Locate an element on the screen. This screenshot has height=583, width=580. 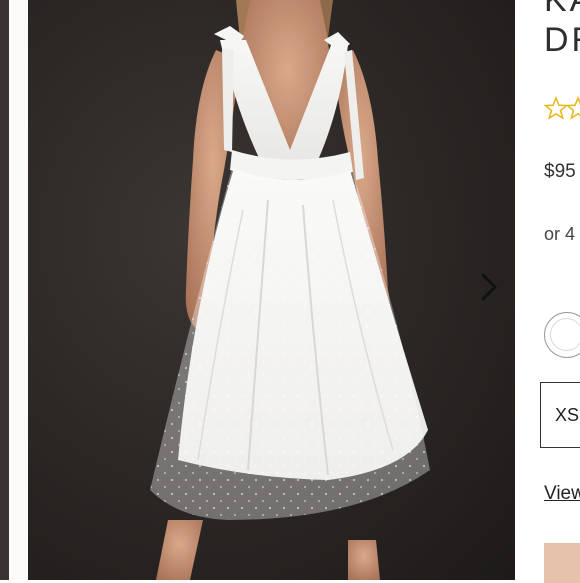
gallery-gap is located at coordinates (18, 290).